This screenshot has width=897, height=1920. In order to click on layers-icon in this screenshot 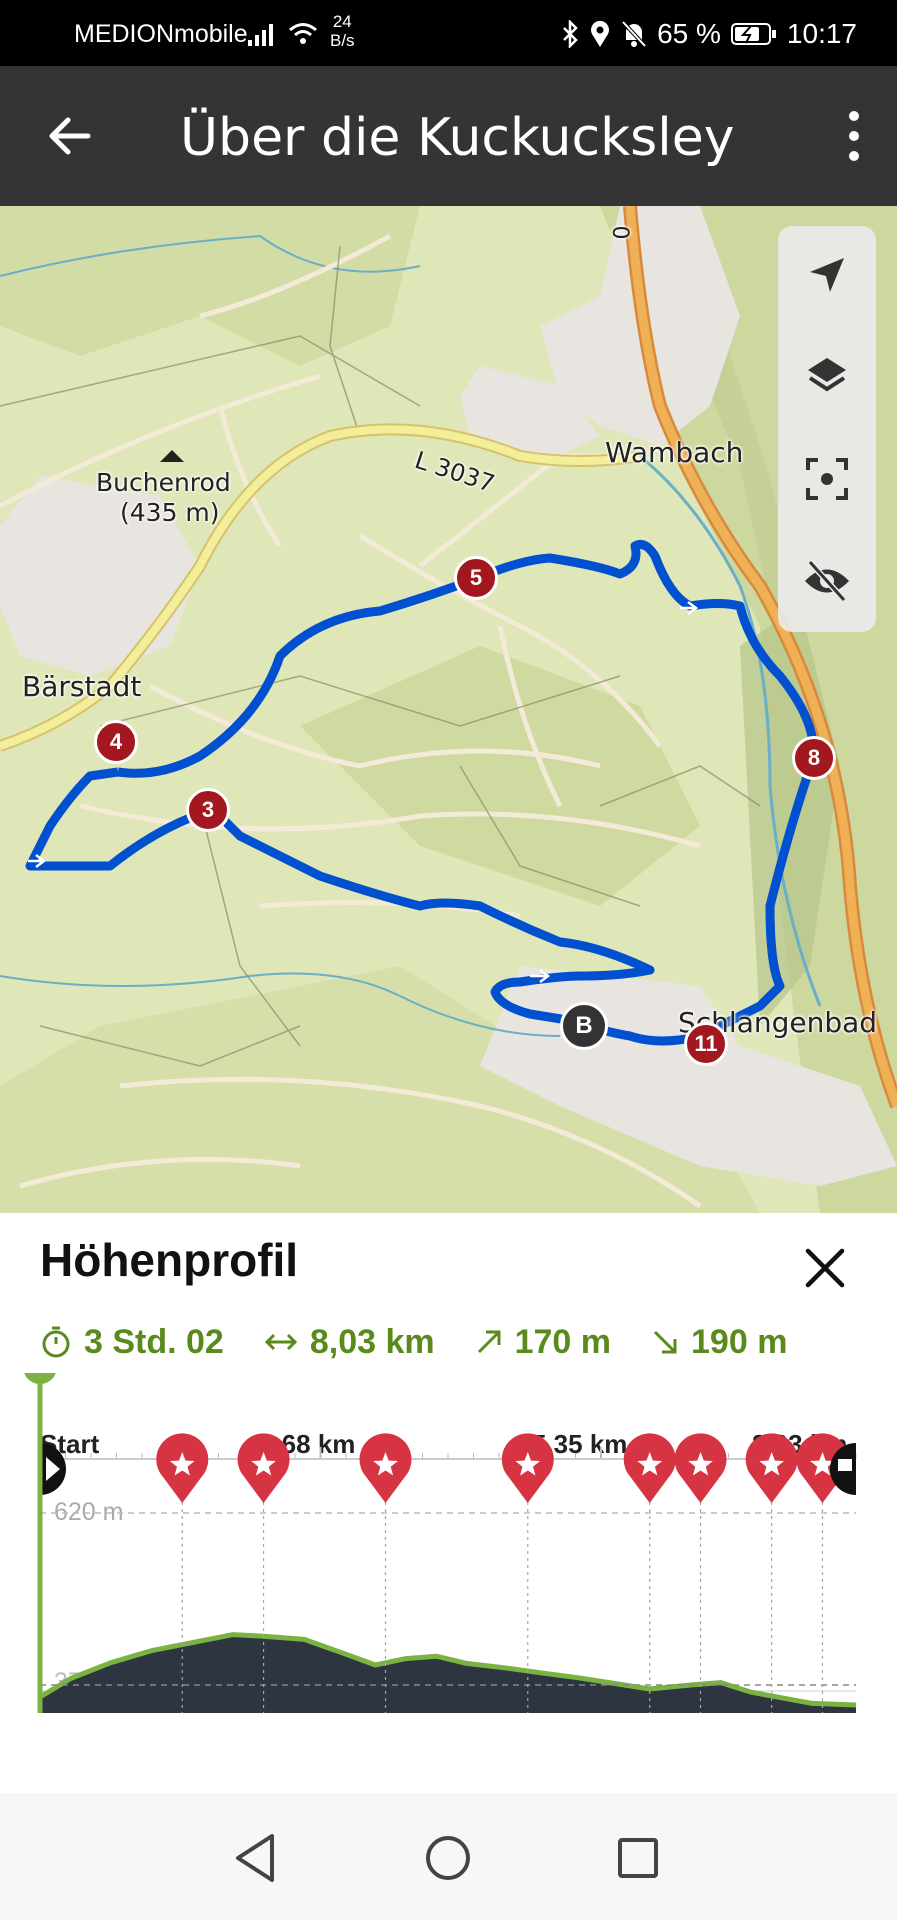, I will do `click(827, 375)`.